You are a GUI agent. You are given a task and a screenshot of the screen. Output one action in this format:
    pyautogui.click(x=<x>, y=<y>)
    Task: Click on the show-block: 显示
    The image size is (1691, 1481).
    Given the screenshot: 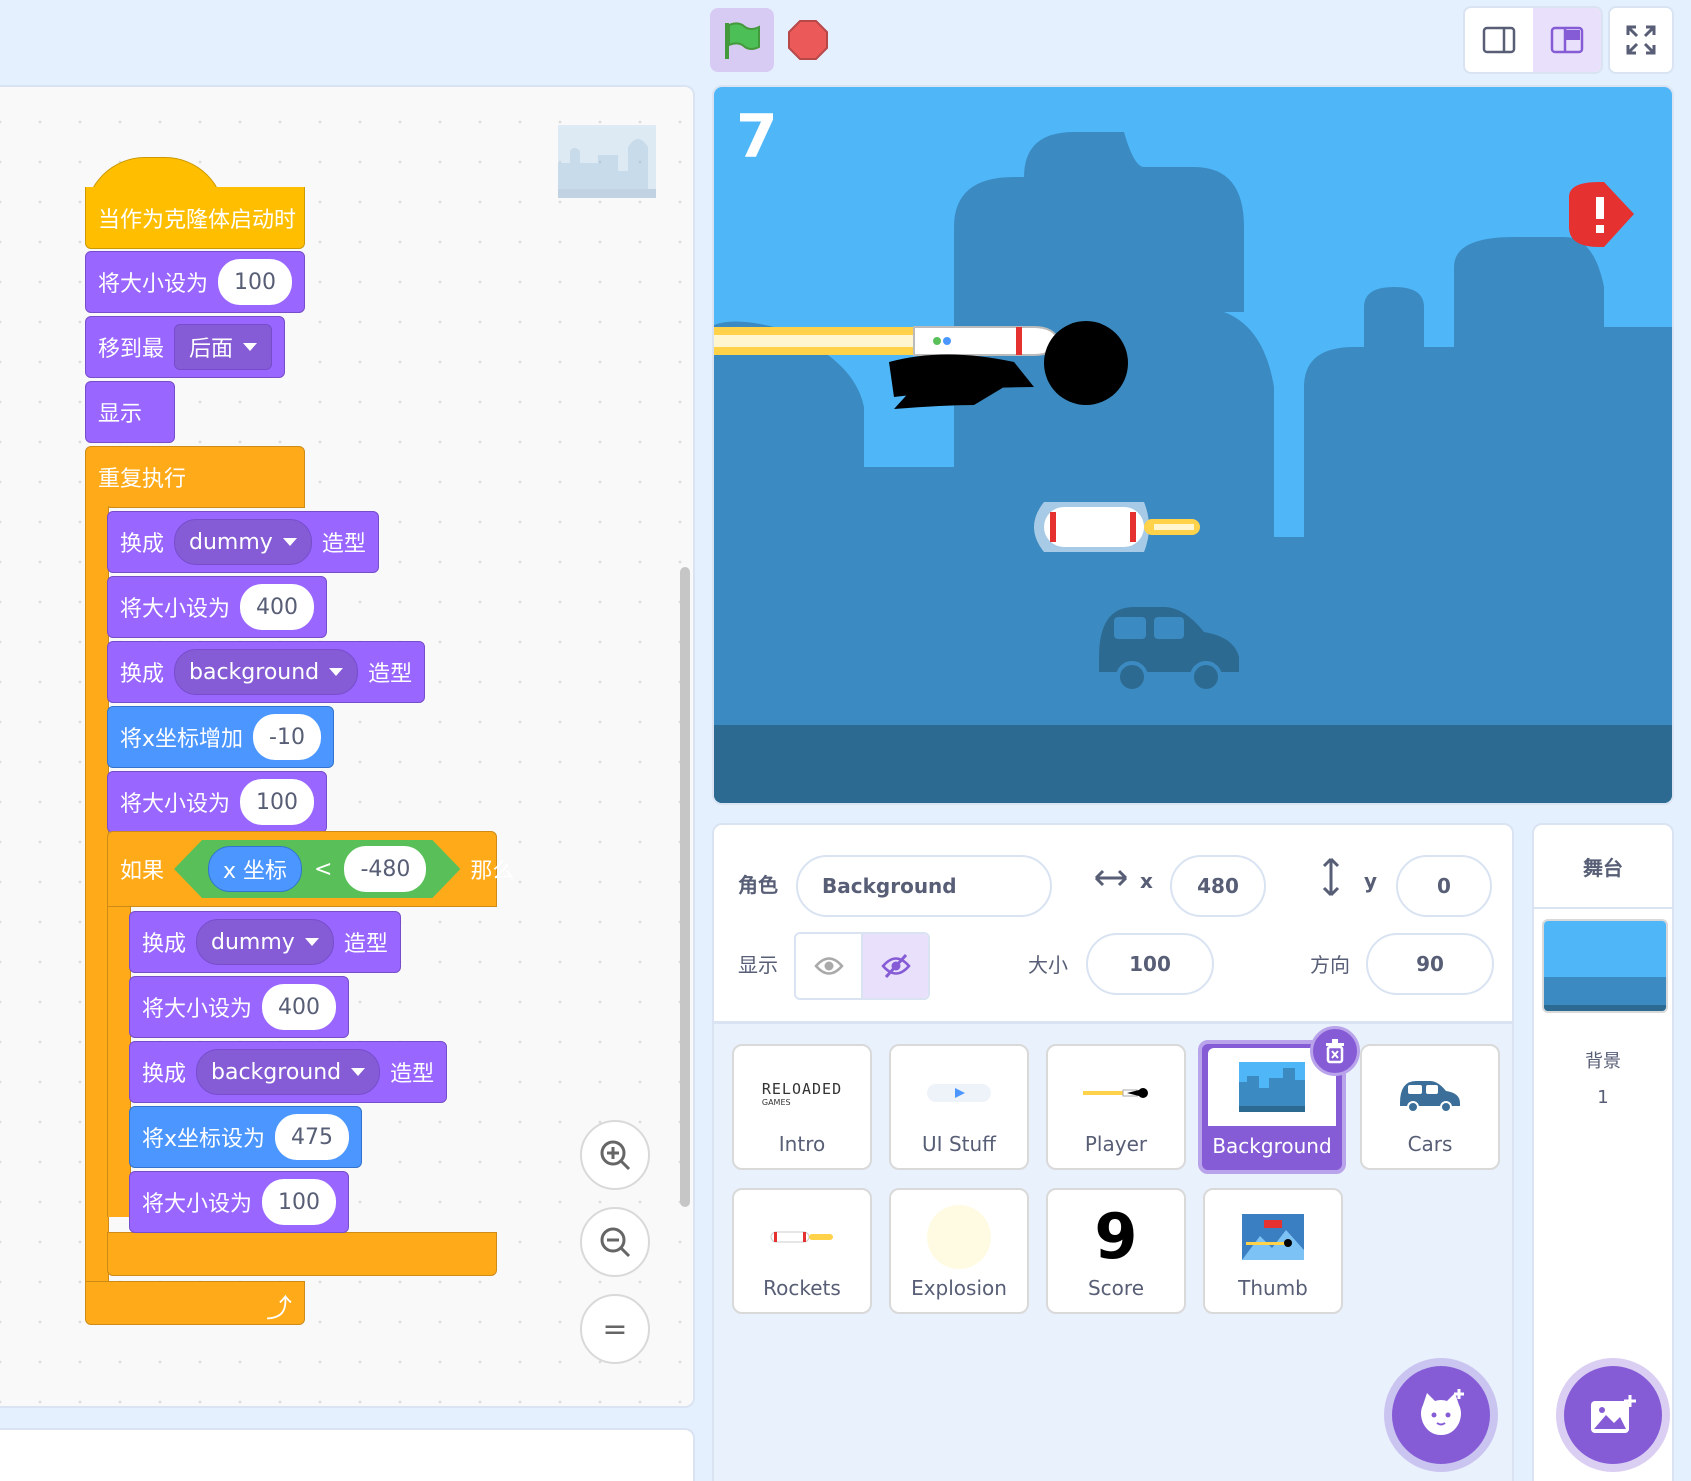 What is the action you would take?
    pyautogui.click(x=130, y=412)
    